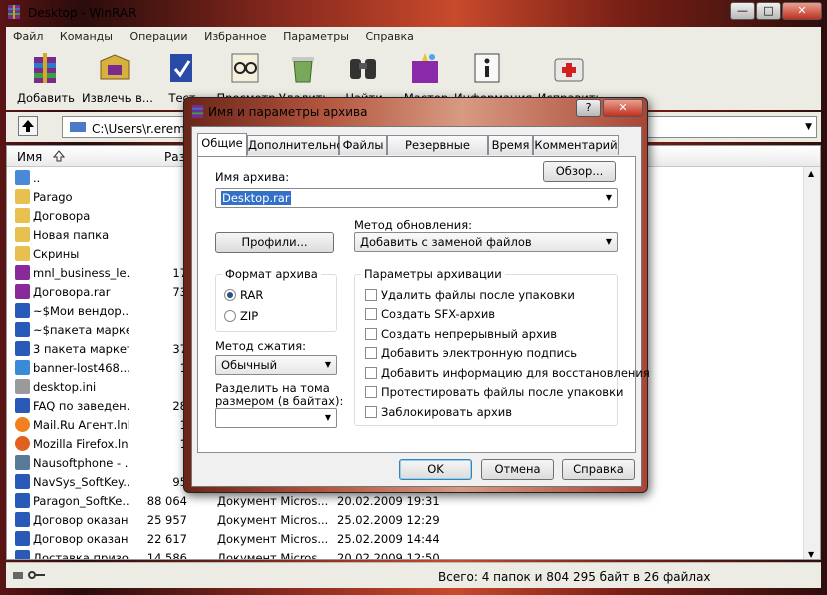 Image resolution: width=827 pixels, height=595 pixels. Describe the element at coordinates (82, 13) in the screenshot. I see `window-title: Desktop - WinRAR` at that location.